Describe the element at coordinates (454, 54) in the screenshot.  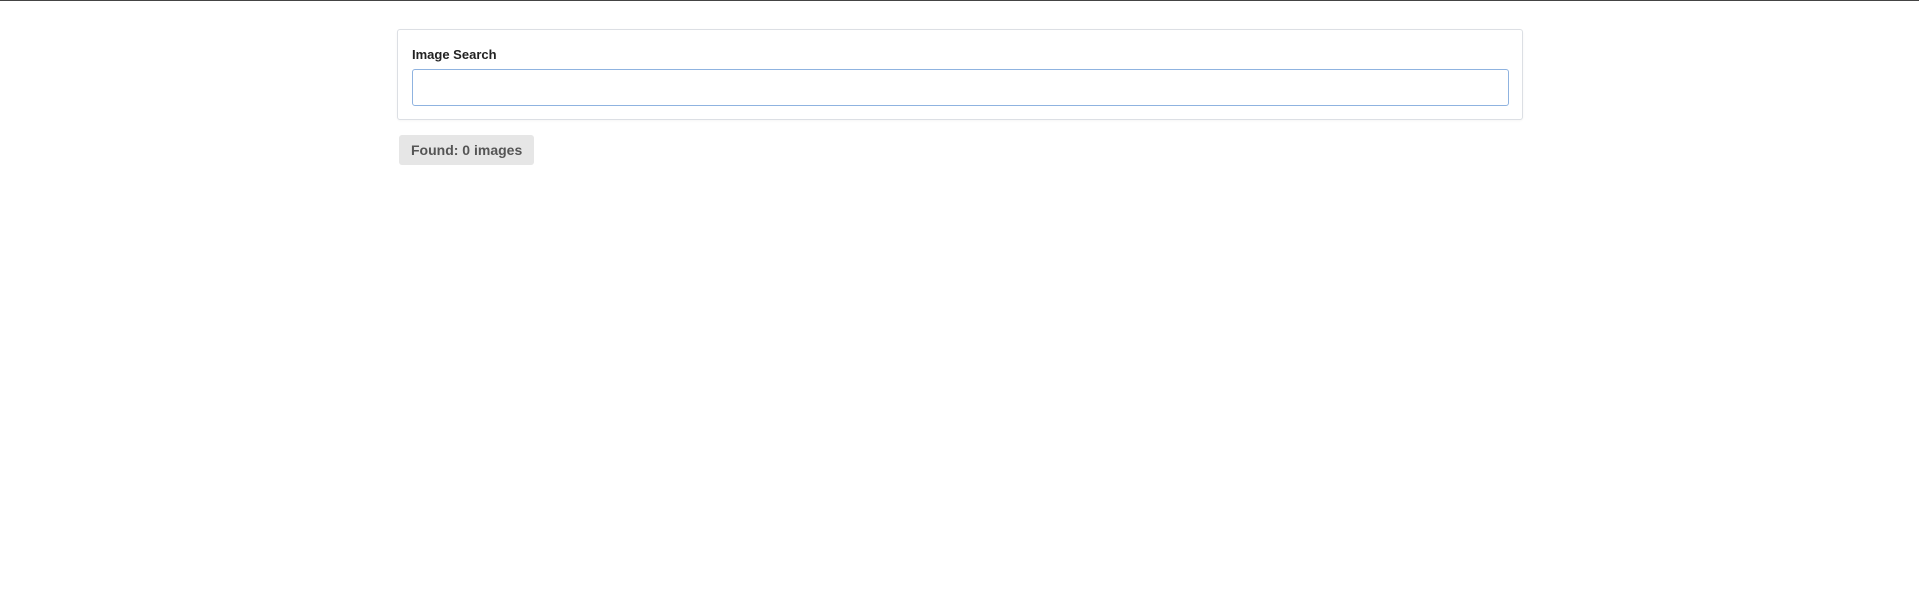
I see `image-search-label: Image Search` at that location.